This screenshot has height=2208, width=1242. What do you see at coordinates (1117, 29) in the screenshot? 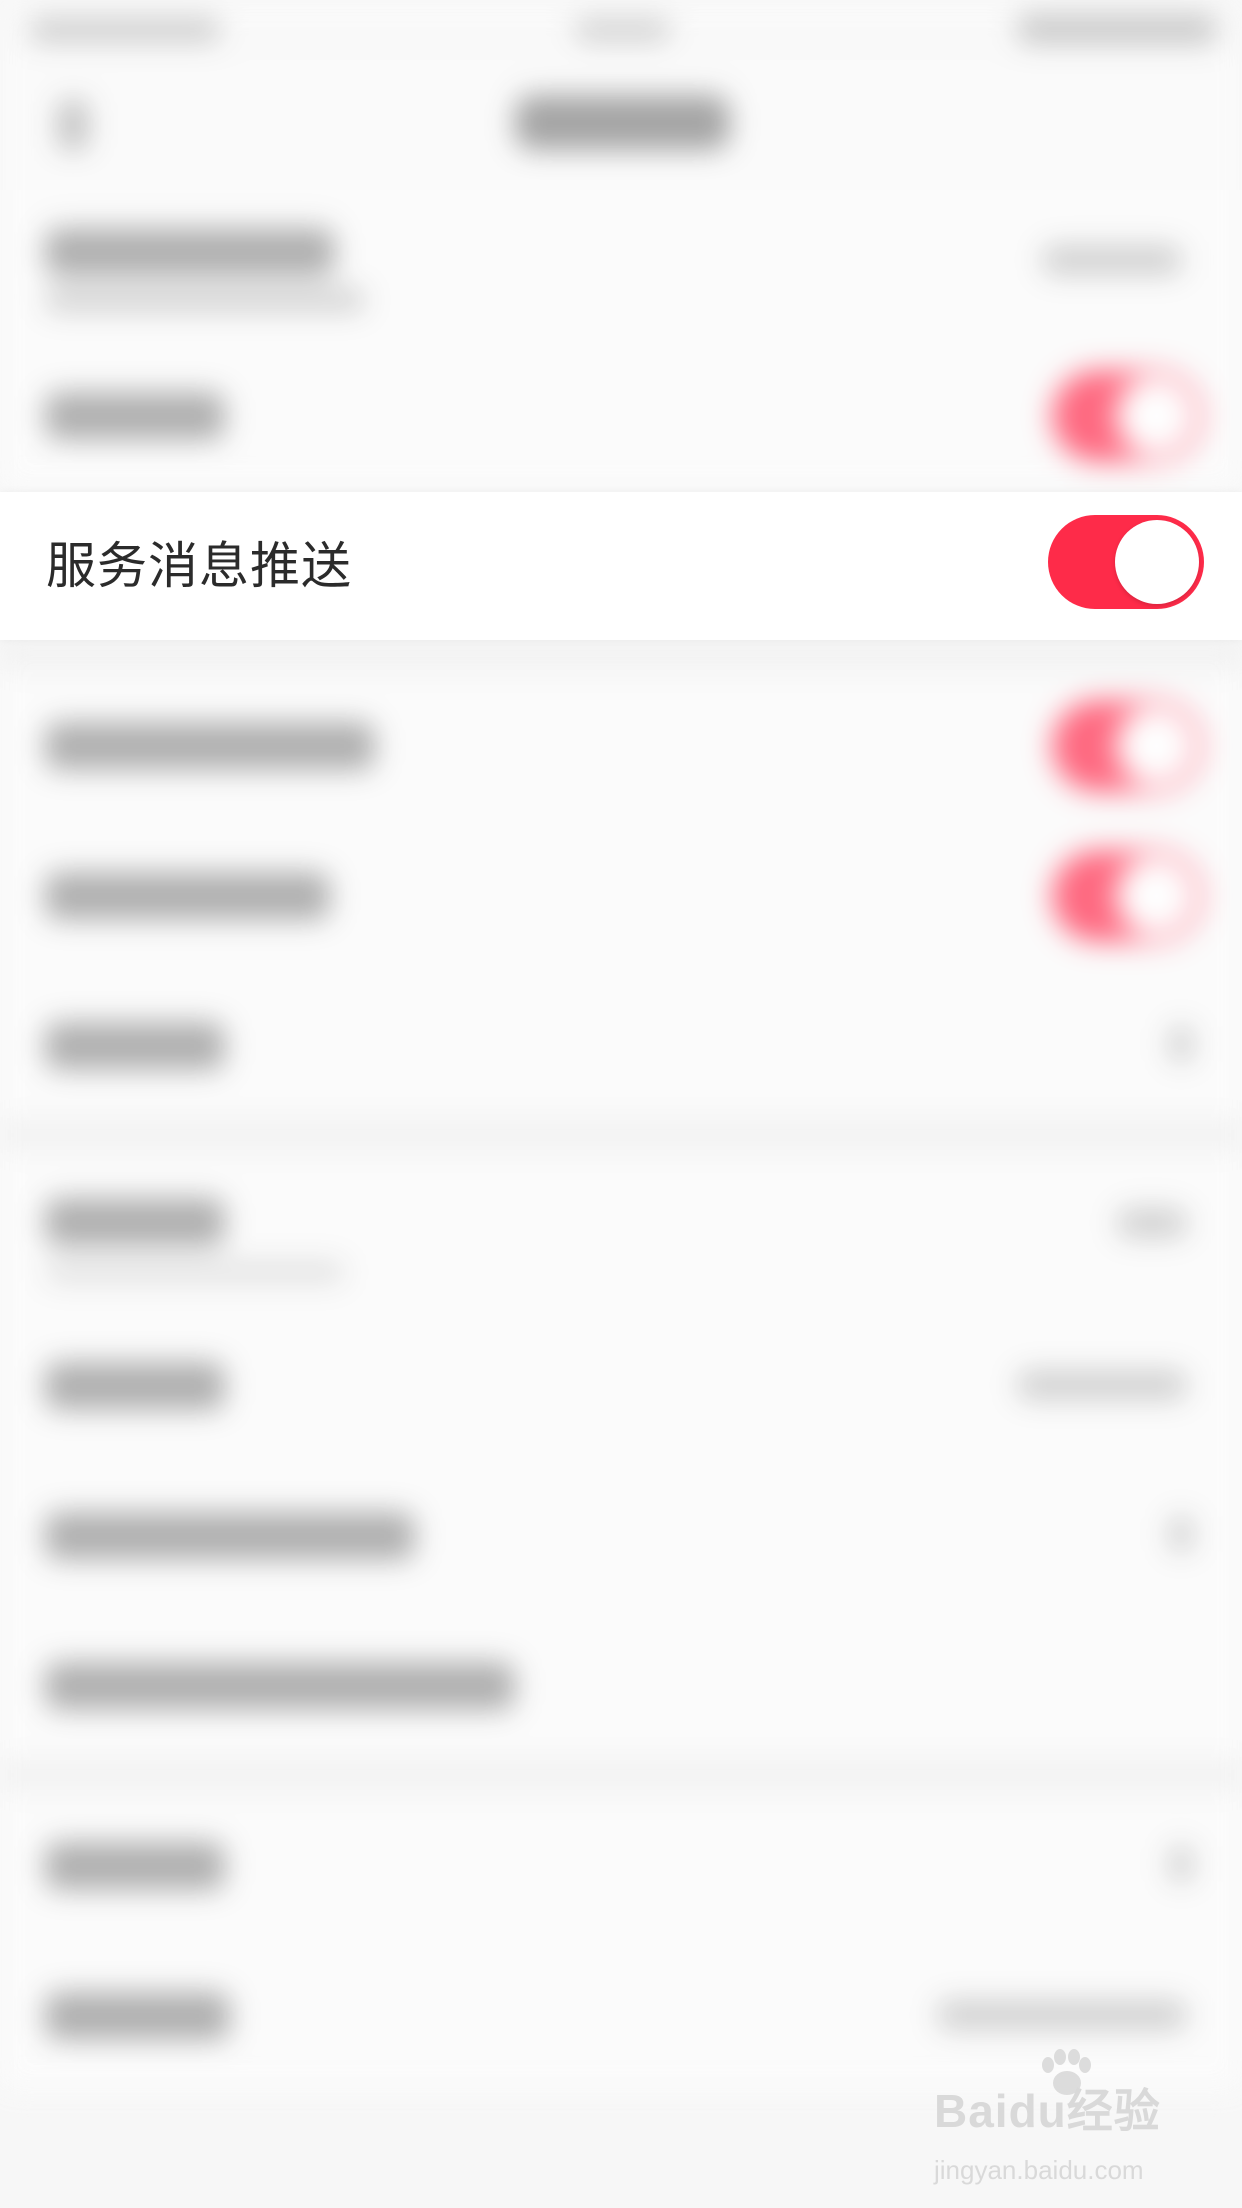
I see `status-bar-right` at bounding box center [1117, 29].